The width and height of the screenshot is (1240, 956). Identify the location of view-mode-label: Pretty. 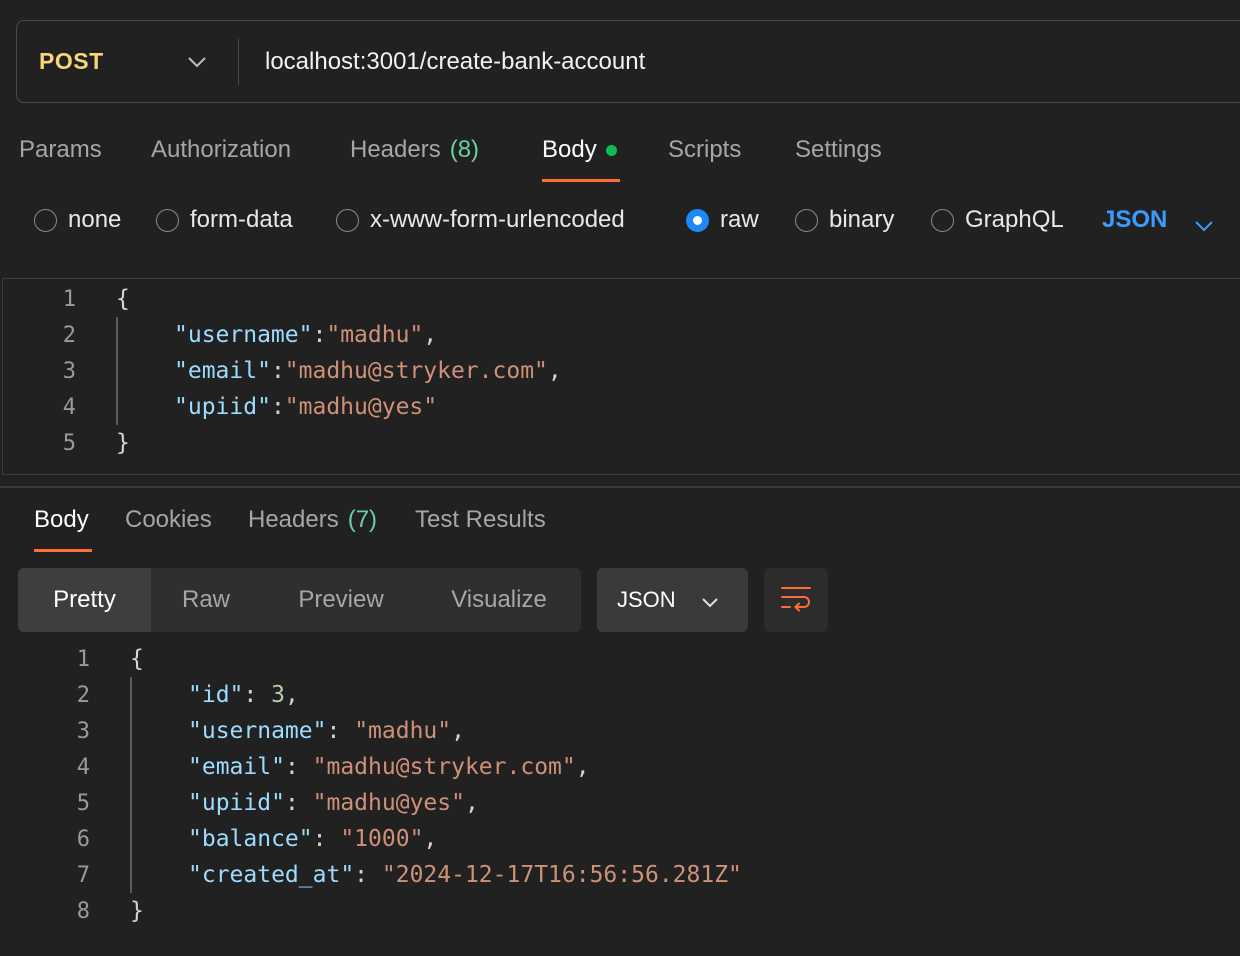
(84, 599).